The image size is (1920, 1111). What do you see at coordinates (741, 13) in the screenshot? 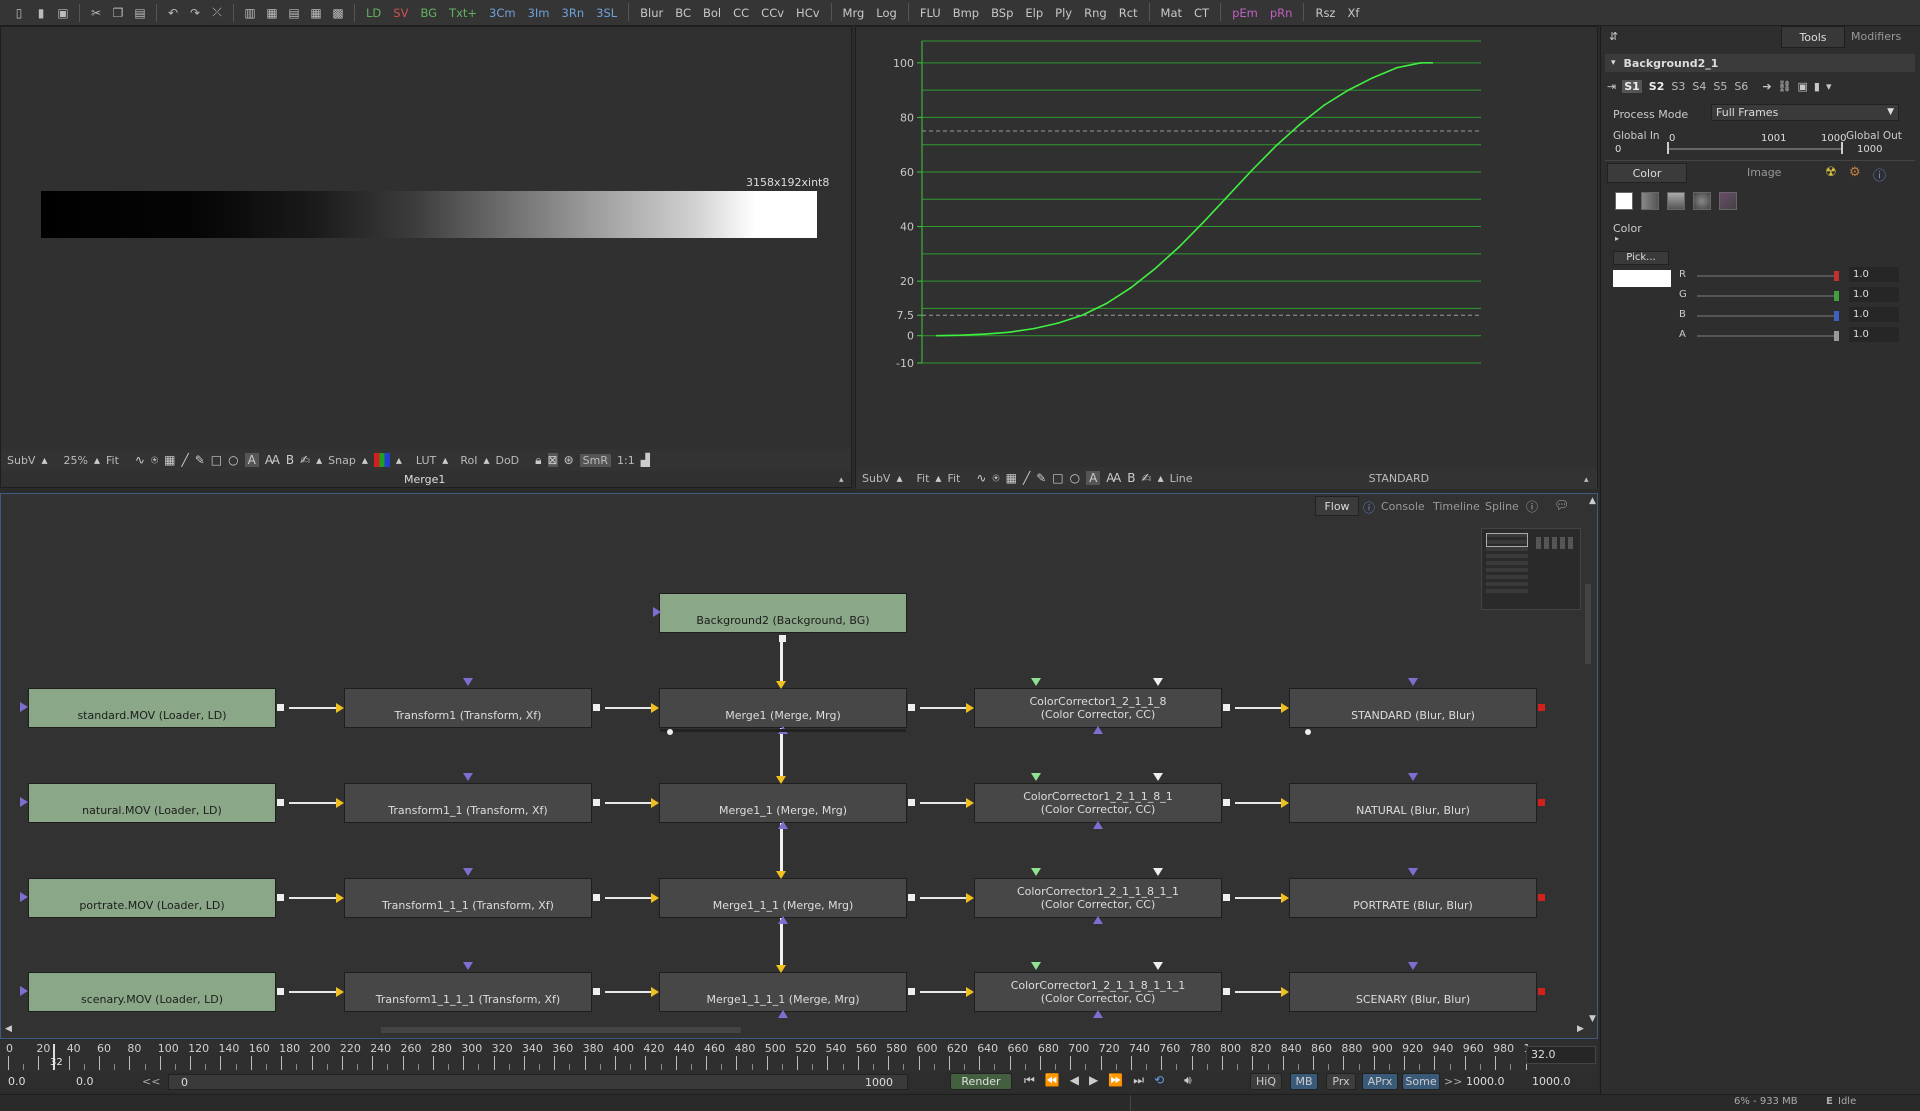
I see `tool-button-cc: CC` at bounding box center [741, 13].